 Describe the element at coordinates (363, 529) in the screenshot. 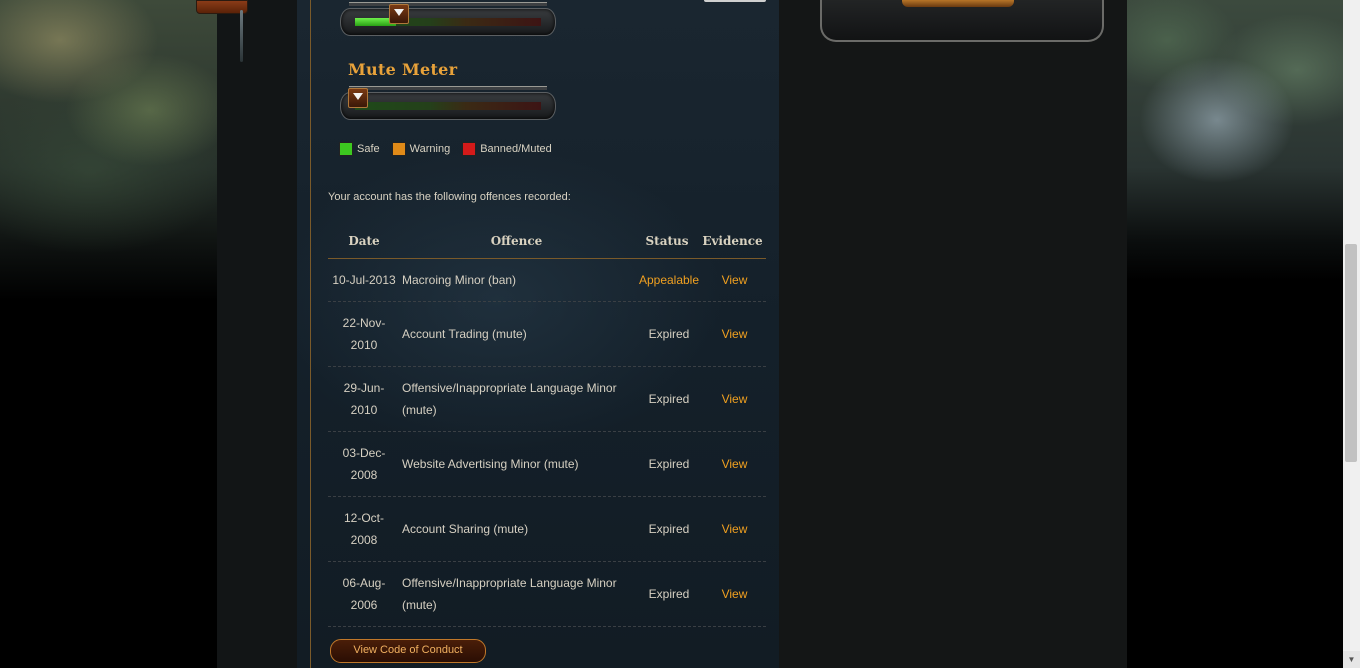

I see `row-date: 12-Oct-2008` at that location.